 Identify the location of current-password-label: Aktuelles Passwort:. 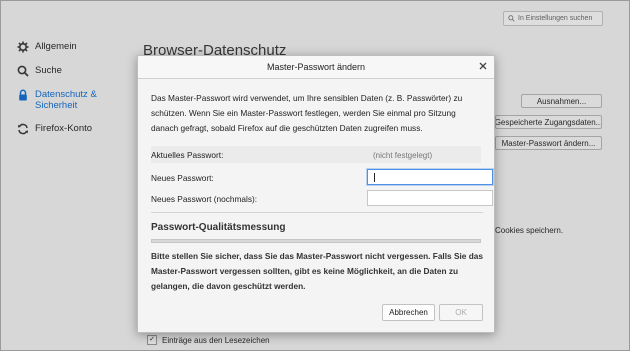
(187, 154).